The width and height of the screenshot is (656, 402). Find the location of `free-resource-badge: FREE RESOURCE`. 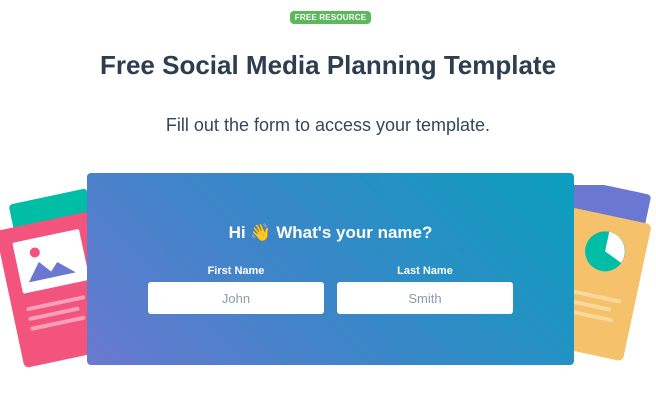

free-resource-badge: FREE RESOURCE is located at coordinates (330, 17).